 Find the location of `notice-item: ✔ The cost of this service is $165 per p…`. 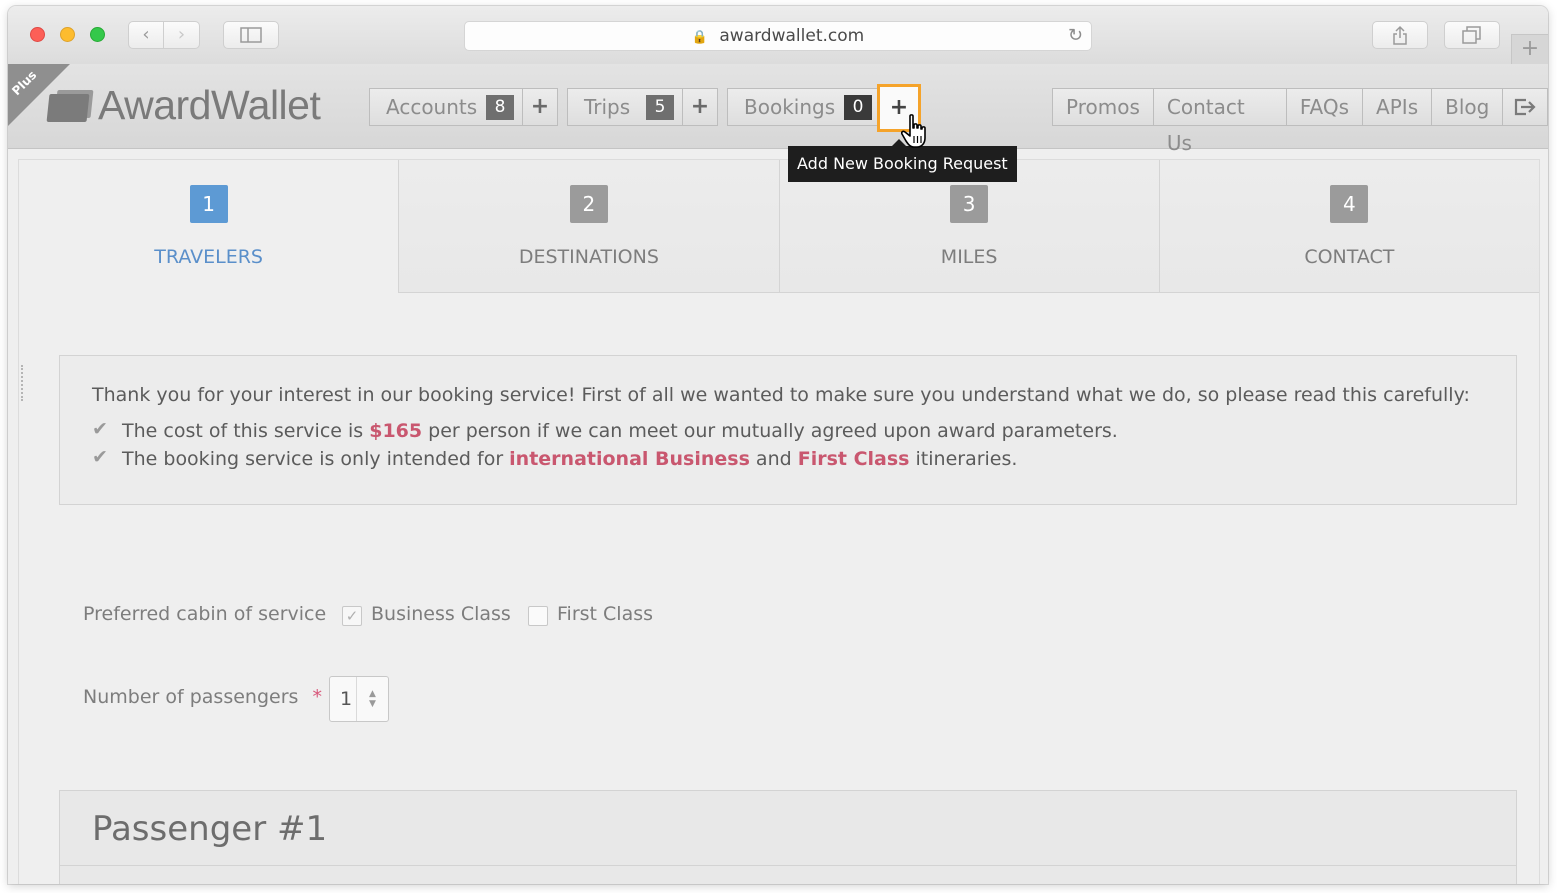

notice-item: ✔ The cost of this service is $165 per p… is located at coordinates (788, 430).